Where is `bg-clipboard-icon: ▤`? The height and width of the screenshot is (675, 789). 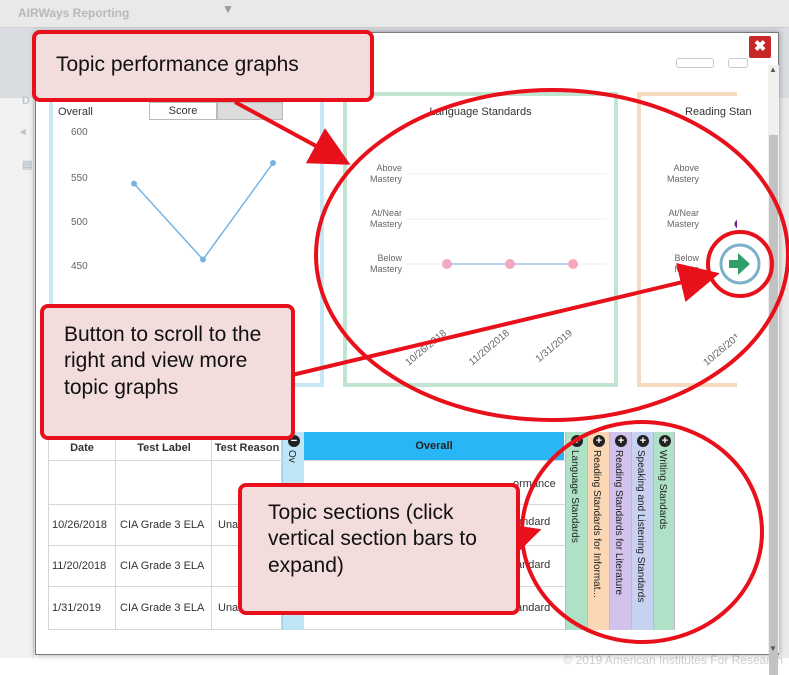
bg-clipboard-icon: ▤ is located at coordinates (27, 165).